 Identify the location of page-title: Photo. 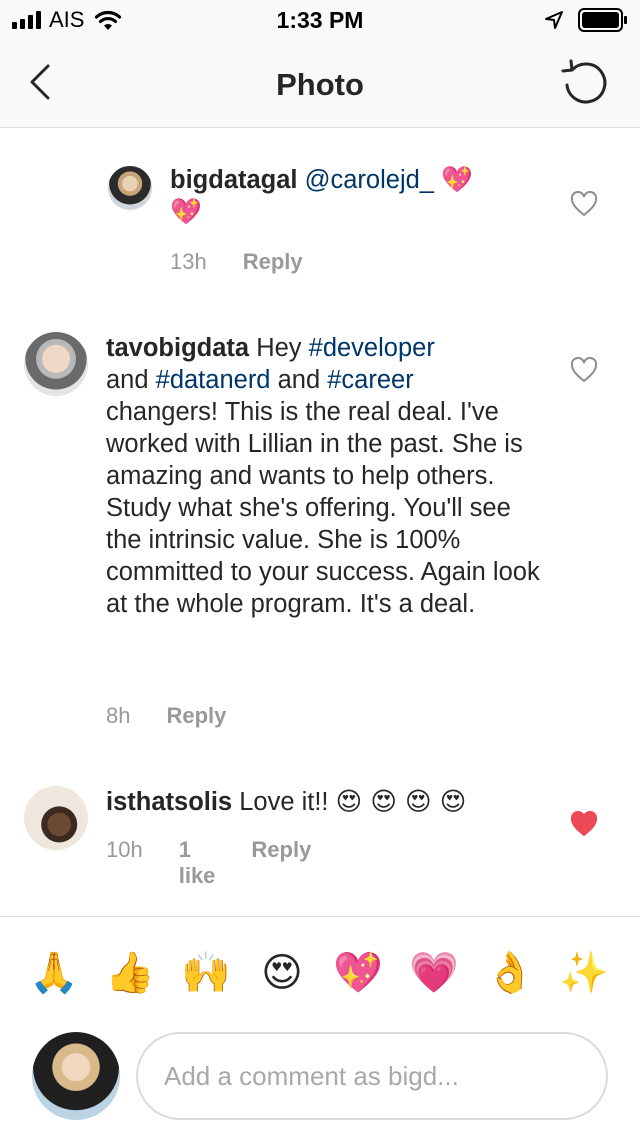
(320, 84).